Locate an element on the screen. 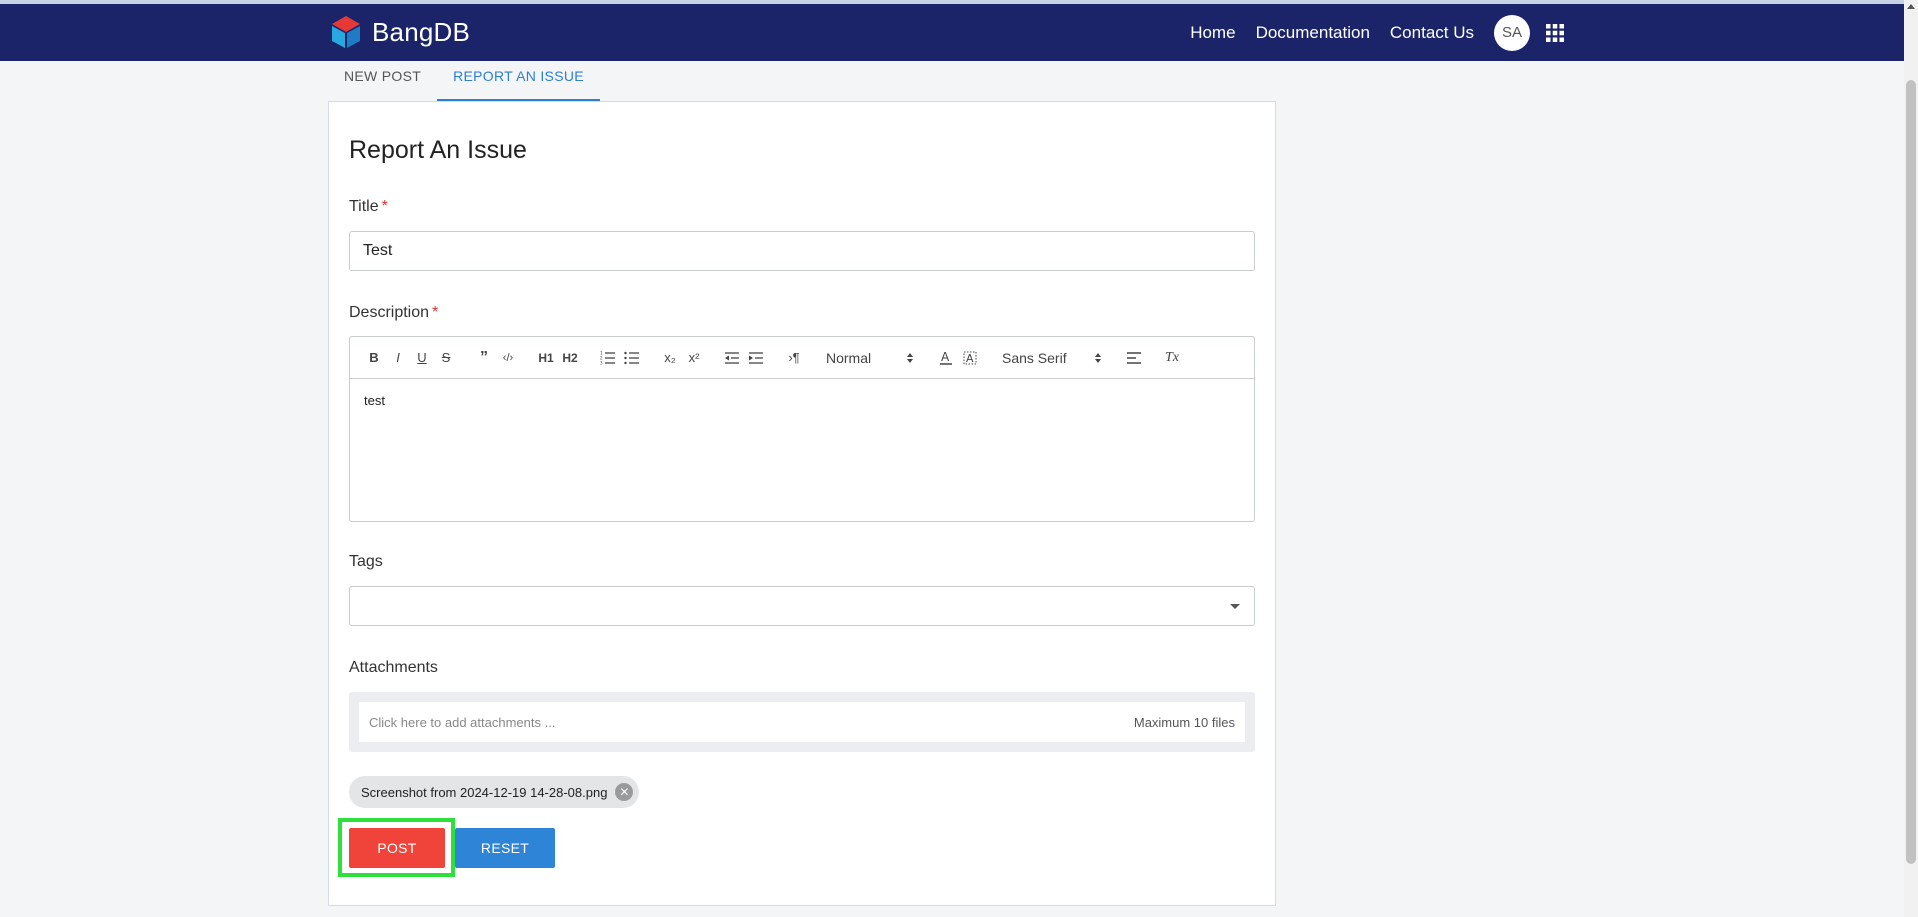 This screenshot has width=1918, height=917. font-select-value: Sans Serif is located at coordinates (1034, 357).